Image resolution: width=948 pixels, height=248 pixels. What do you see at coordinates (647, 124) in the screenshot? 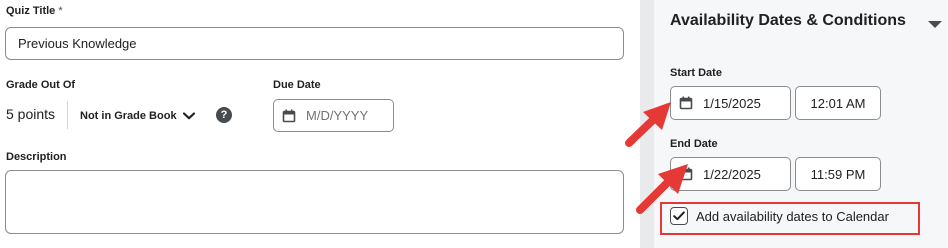
I see `panel-divider` at bounding box center [647, 124].